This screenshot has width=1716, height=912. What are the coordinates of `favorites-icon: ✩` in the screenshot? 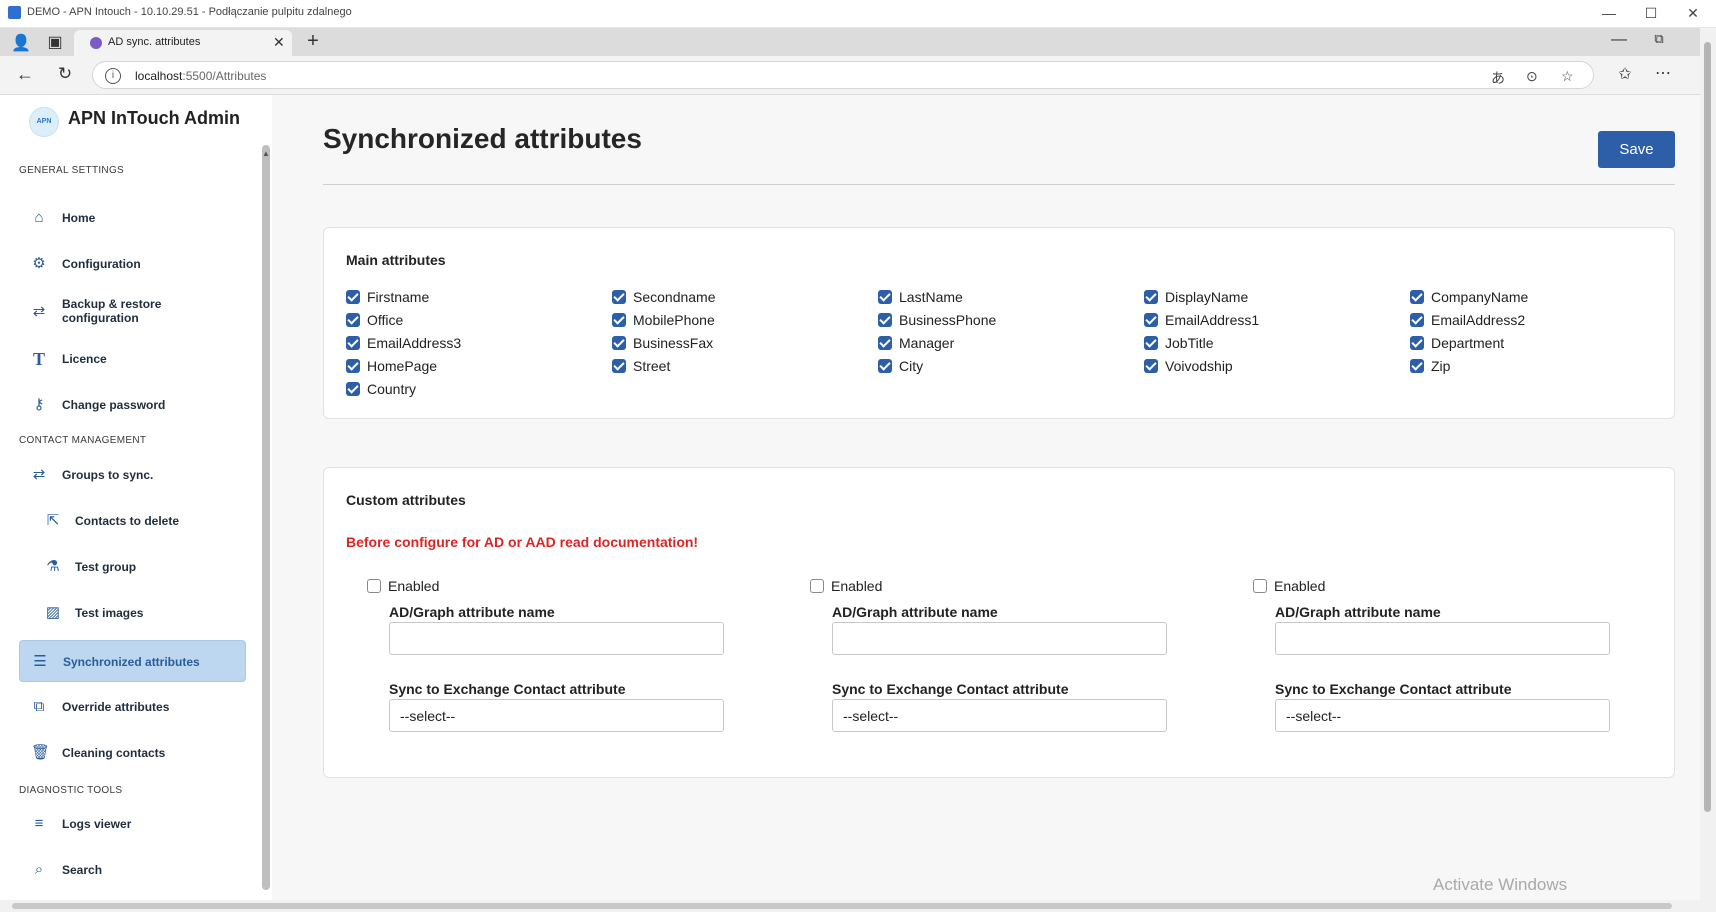 It's located at (1625, 74).